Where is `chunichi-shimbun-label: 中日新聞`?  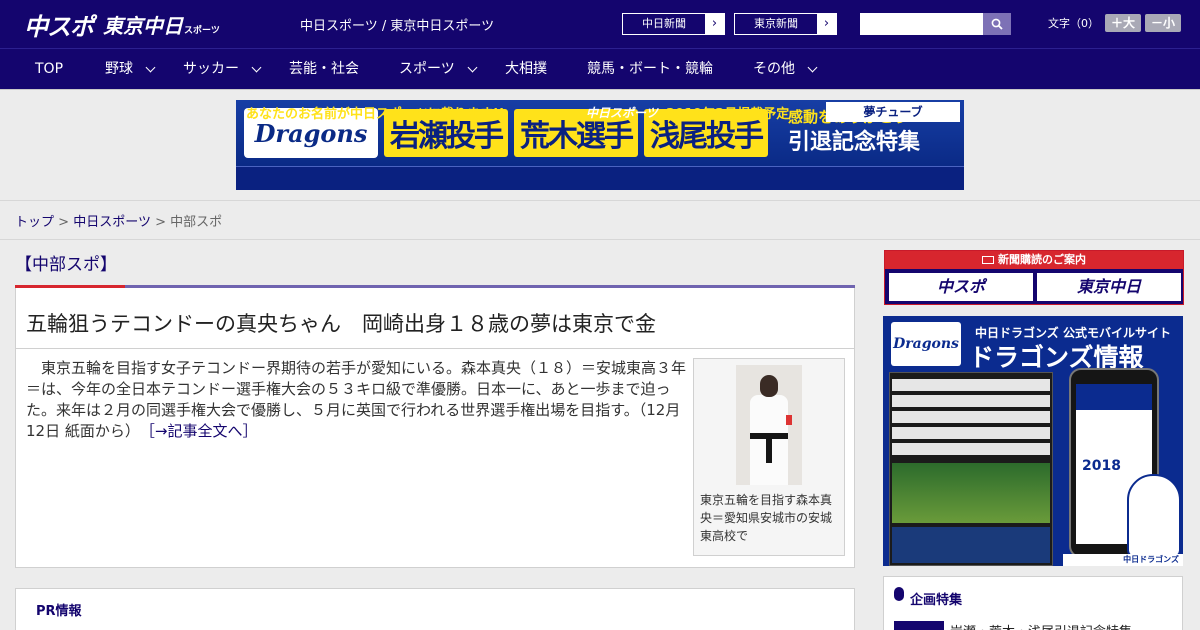 chunichi-shimbun-label: 中日新聞 is located at coordinates (664, 24).